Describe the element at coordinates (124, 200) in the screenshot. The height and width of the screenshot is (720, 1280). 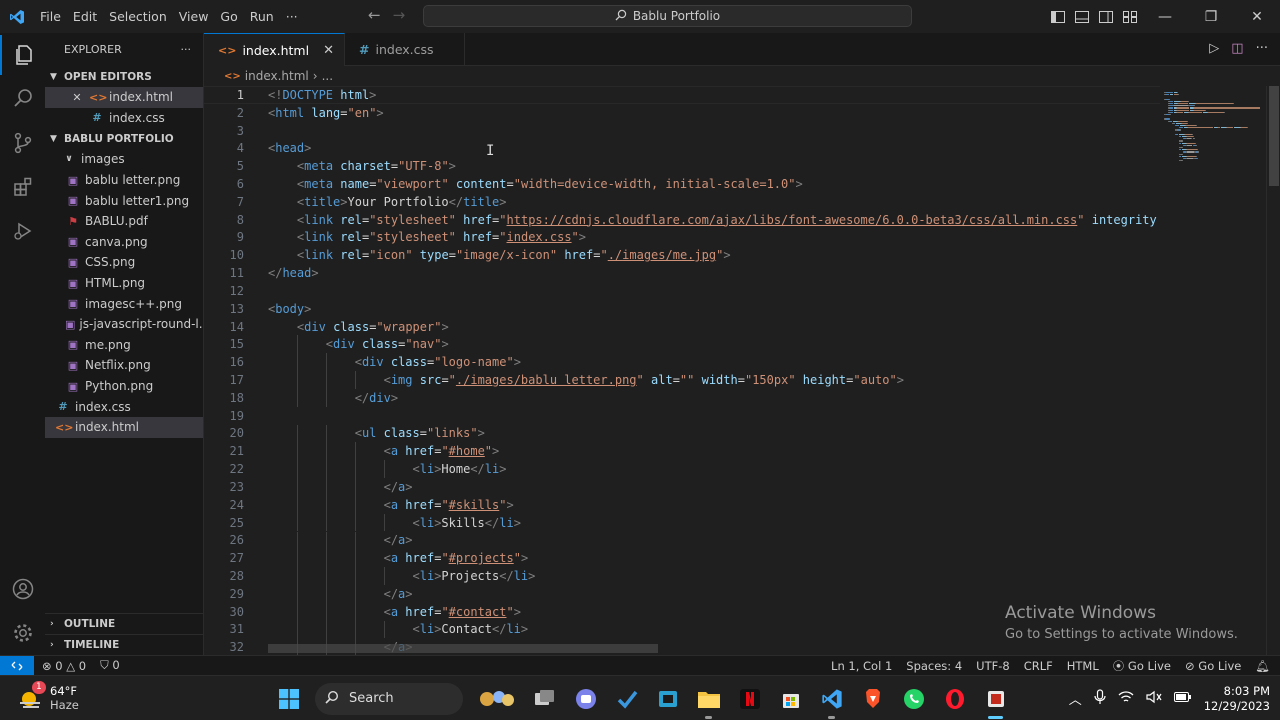
I see `file-item: ▣ bablu letter1.png` at that location.